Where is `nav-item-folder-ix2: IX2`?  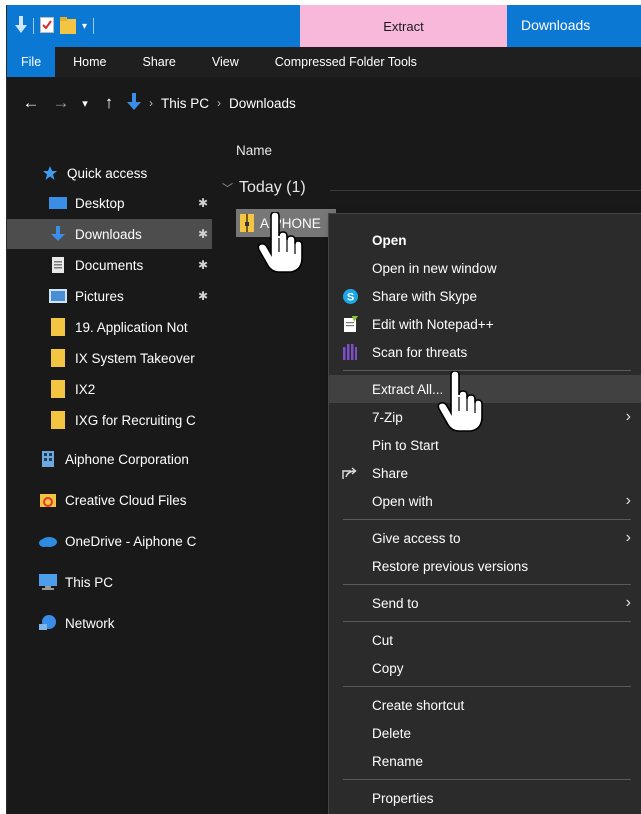 nav-item-folder-ix2: IX2 is located at coordinates (109, 389).